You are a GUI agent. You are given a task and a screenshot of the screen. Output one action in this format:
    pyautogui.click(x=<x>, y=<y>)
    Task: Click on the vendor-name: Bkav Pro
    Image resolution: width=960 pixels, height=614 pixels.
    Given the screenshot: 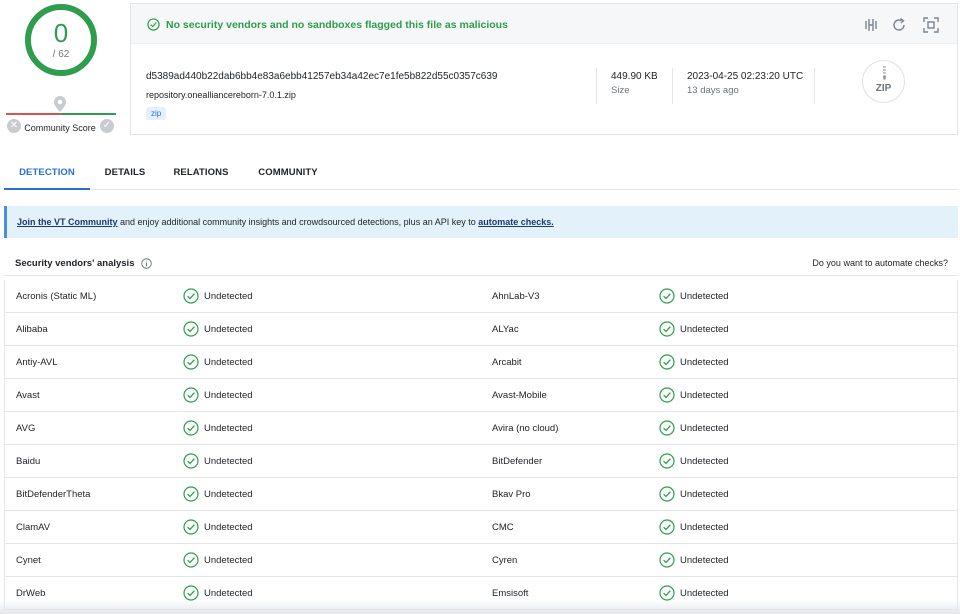 What is the action you would take?
    pyautogui.click(x=511, y=494)
    